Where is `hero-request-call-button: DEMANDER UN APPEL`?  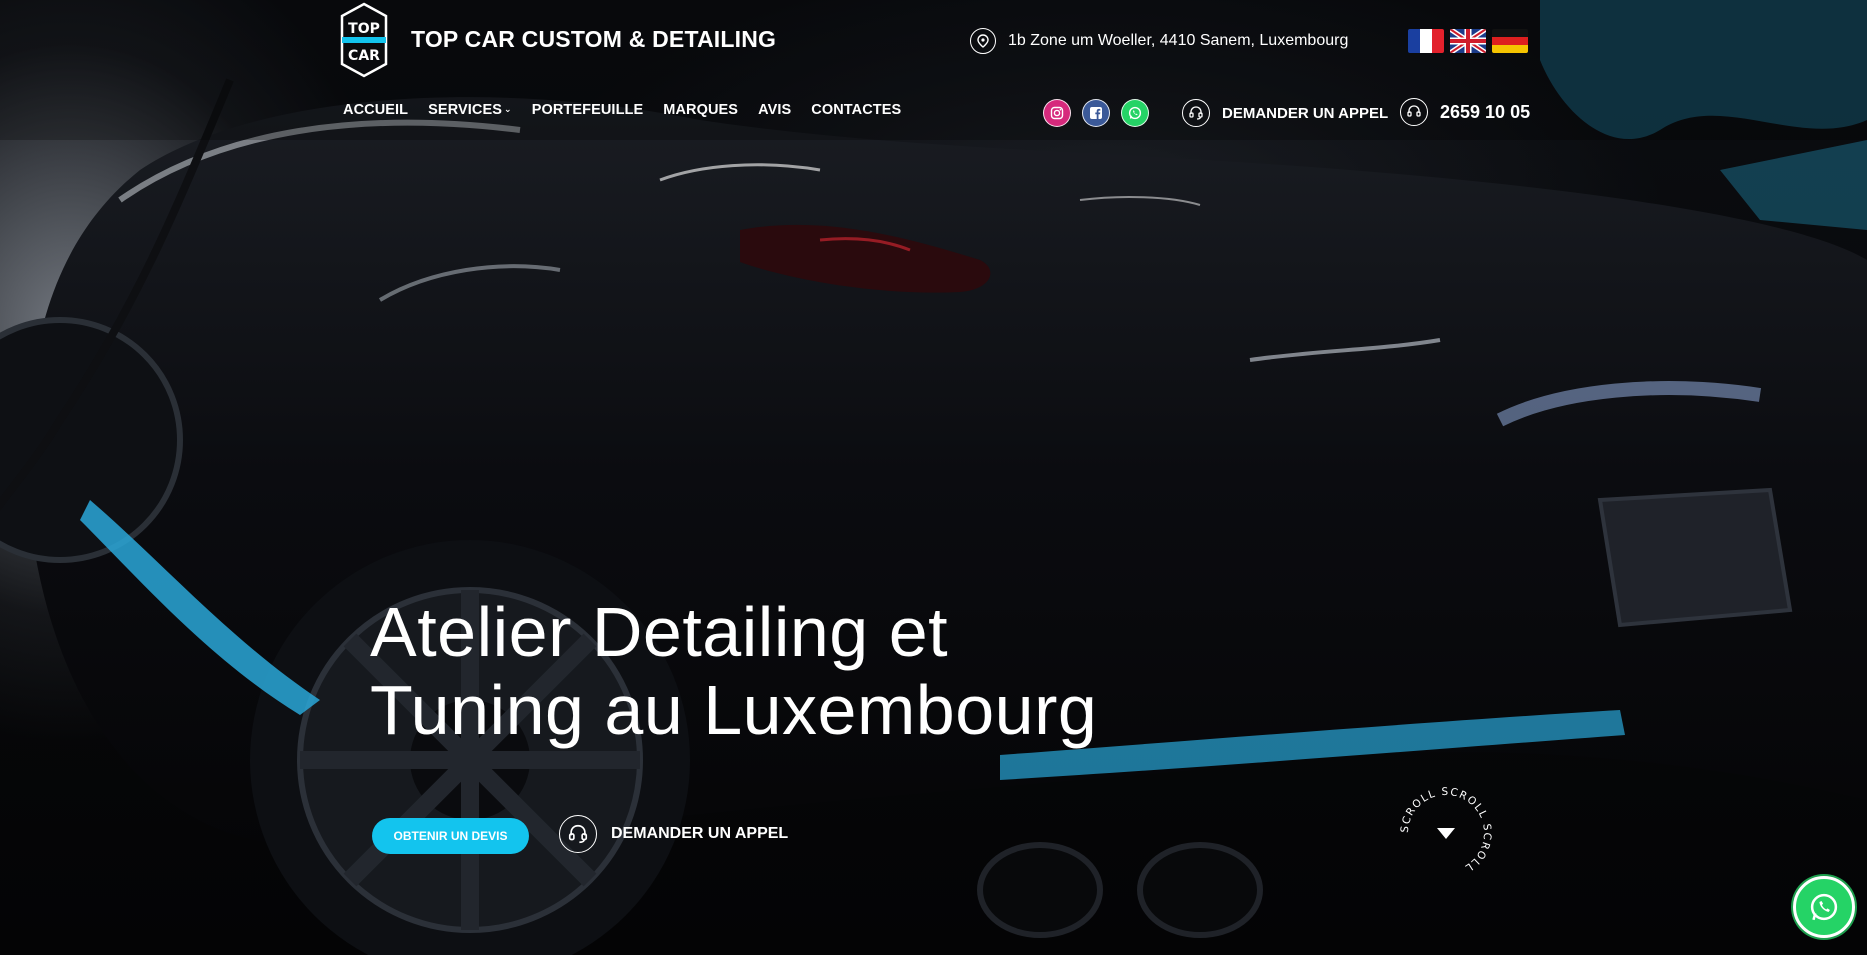
hero-request-call-button: DEMANDER UN APPEL is located at coordinates (673, 834).